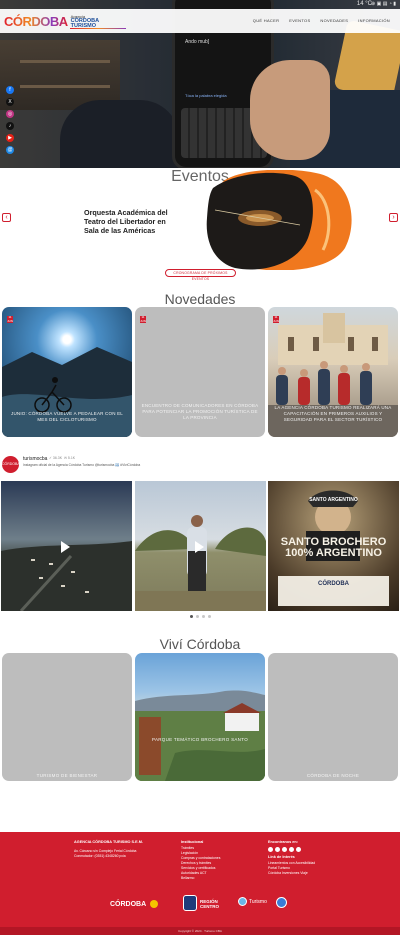 The width and height of the screenshot is (400, 935). I want to click on vivi-card: TURISMO DE BIENESTAR, so click(67, 717).